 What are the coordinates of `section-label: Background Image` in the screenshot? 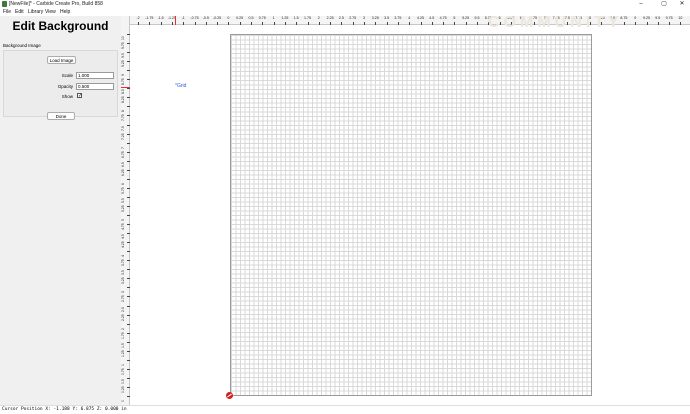 It's located at (22, 45).